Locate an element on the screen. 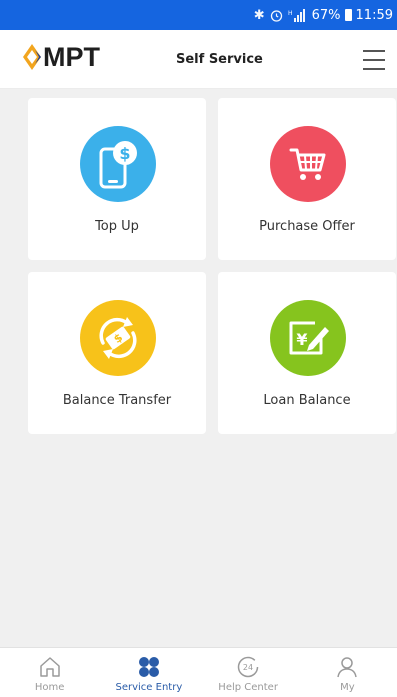 The height and width of the screenshot is (697, 397). person-icon is located at coordinates (347, 667).